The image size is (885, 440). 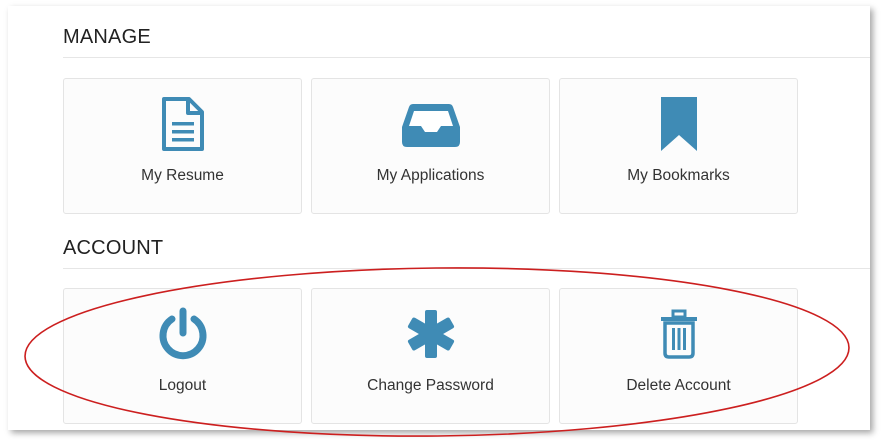 What do you see at coordinates (430, 175) in the screenshot?
I see `my-applications-label: My Applications` at bounding box center [430, 175].